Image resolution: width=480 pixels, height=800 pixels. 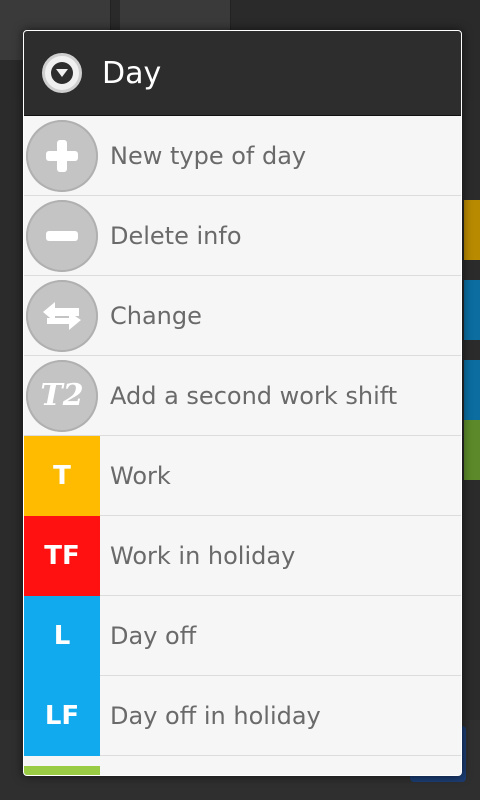 I want to click on menu-item-label: Add a second work shift, so click(x=254, y=395).